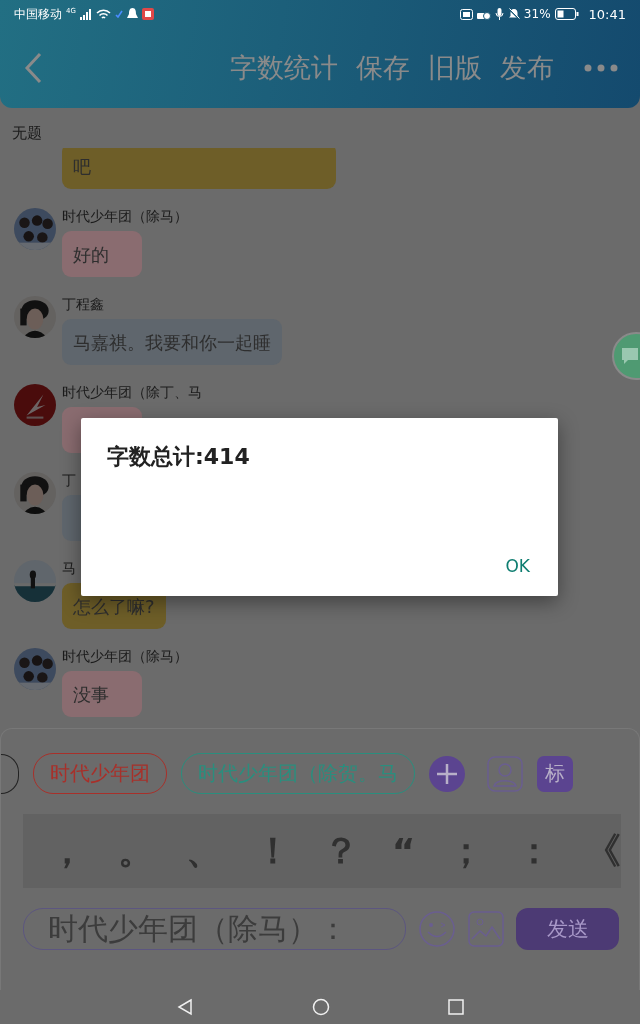 The height and width of the screenshot is (1024, 640). I want to click on sender-name: 丁, so click(69, 480).